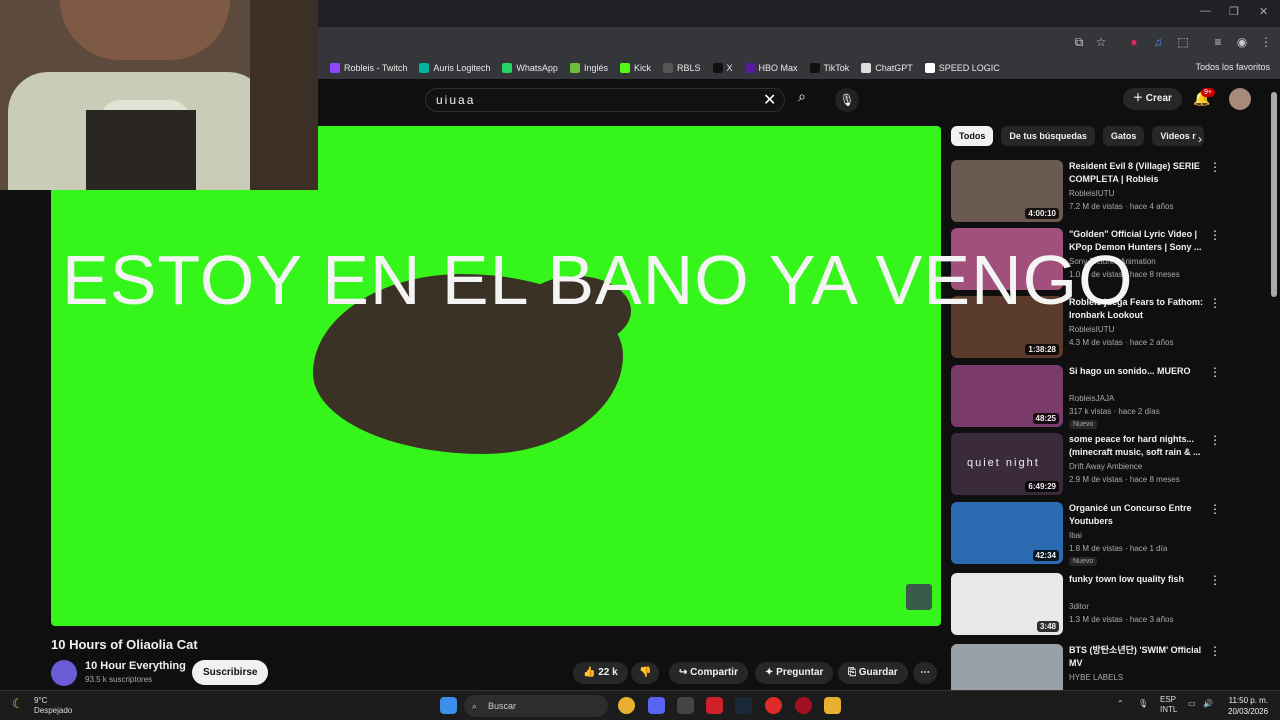  Describe the element at coordinates (803, 705) in the screenshot. I see `opera-icon` at that location.